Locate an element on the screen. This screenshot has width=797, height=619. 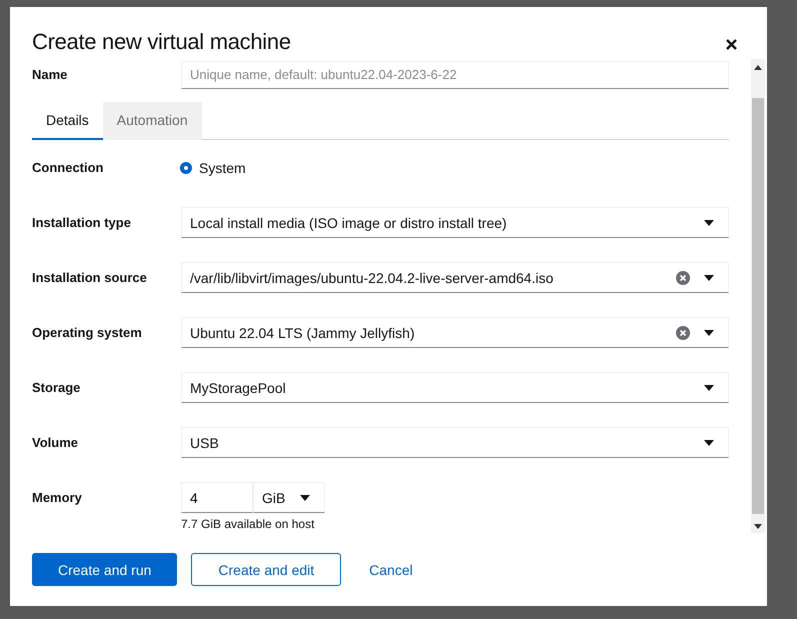
scroll-up-icon is located at coordinates (758, 67).